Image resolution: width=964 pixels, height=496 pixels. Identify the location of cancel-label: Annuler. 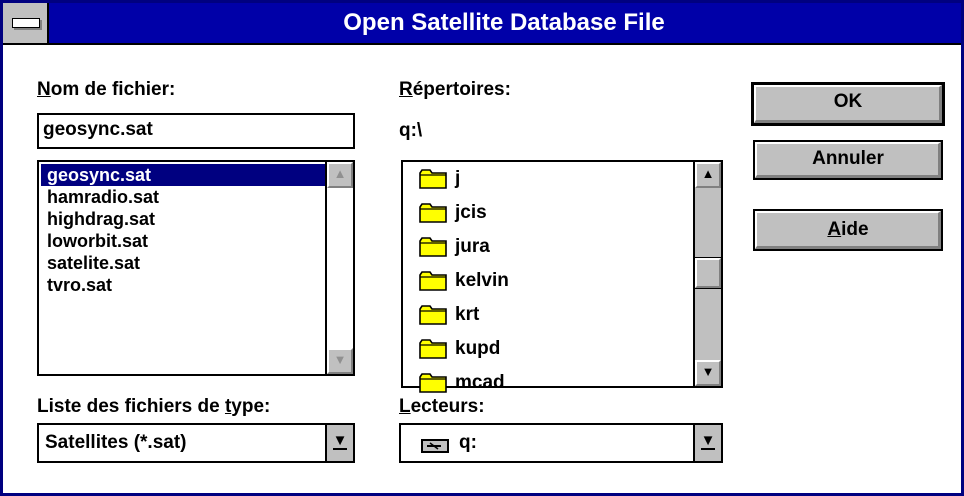
(848, 158).